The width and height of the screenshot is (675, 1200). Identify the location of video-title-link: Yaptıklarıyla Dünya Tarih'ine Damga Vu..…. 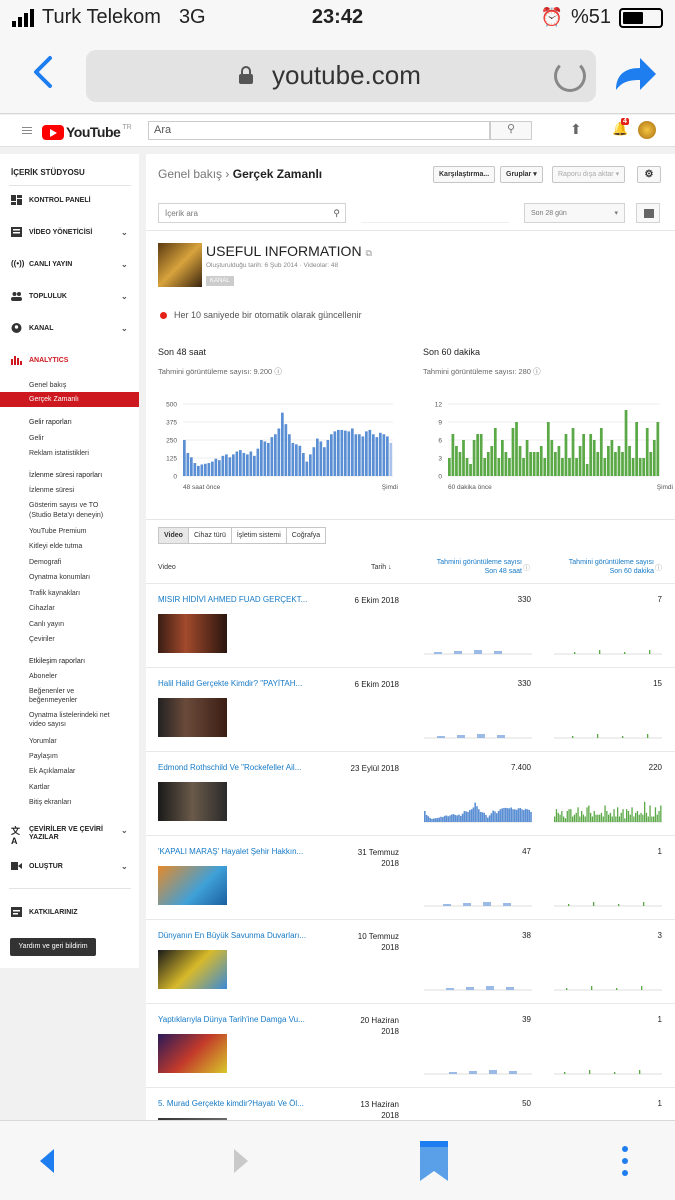
(231, 1019).